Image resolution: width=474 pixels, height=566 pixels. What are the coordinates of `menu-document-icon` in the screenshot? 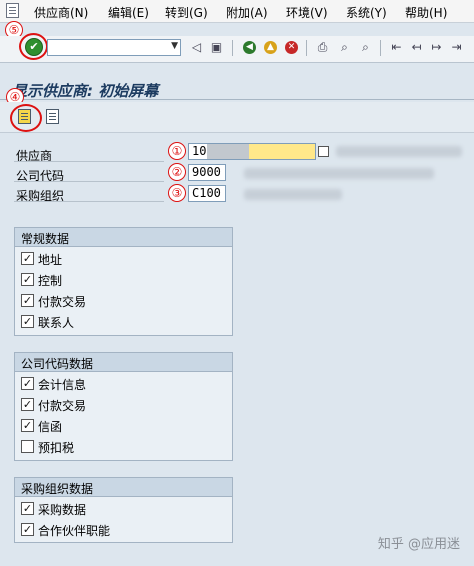 It's located at (12, 10).